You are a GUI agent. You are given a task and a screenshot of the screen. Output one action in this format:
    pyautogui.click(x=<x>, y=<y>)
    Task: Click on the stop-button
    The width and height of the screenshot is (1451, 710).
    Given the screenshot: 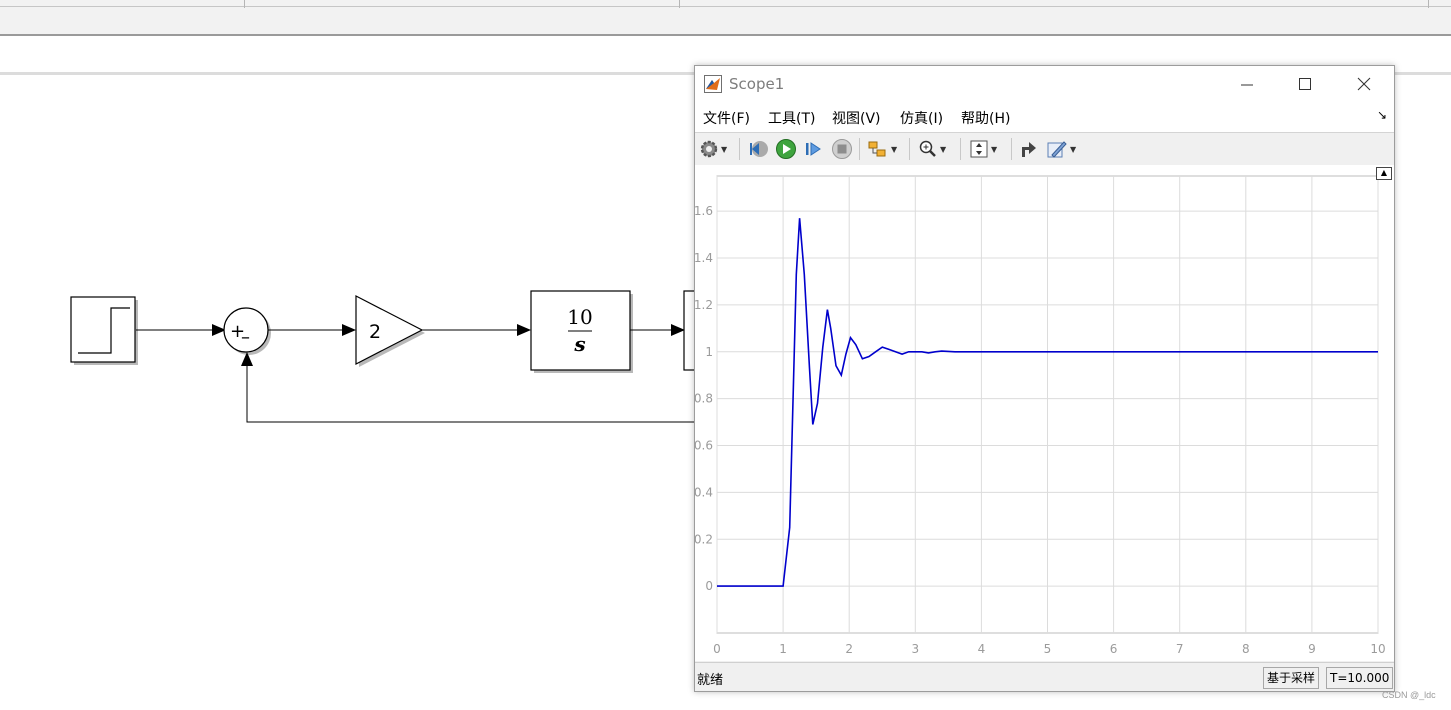 What is the action you would take?
    pyautogui.click(x=842, y=149)
    